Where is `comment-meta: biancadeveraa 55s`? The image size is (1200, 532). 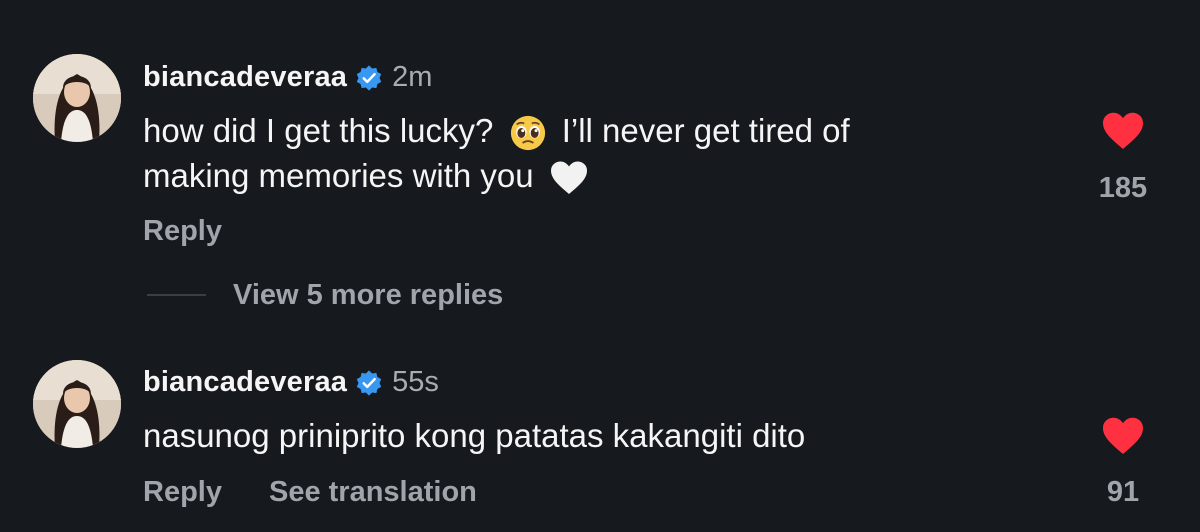 comment-meta: biancadeveraa 55s is located at coordinates (291, 382).